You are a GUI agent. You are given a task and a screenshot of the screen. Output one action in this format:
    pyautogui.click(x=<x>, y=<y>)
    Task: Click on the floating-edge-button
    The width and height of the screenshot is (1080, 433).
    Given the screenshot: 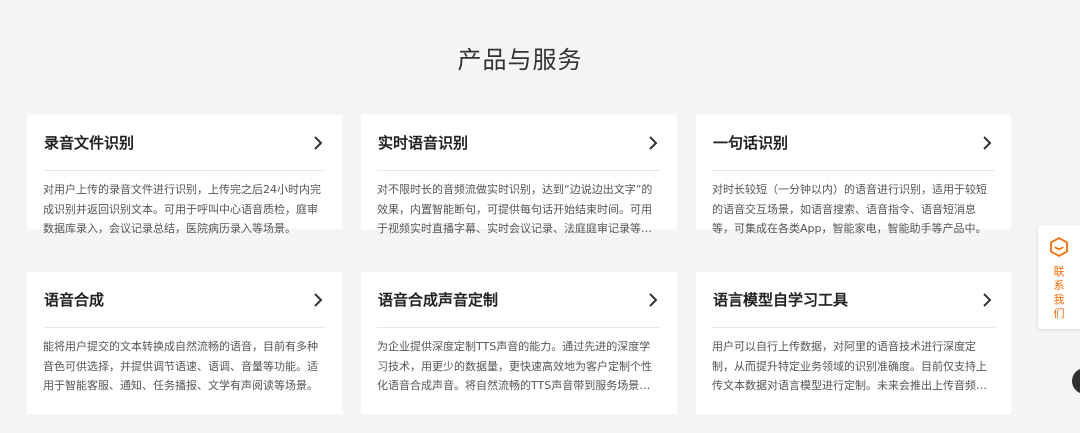 What is the action you would take?
    pyautogui.click(x=1076, y=381)
    